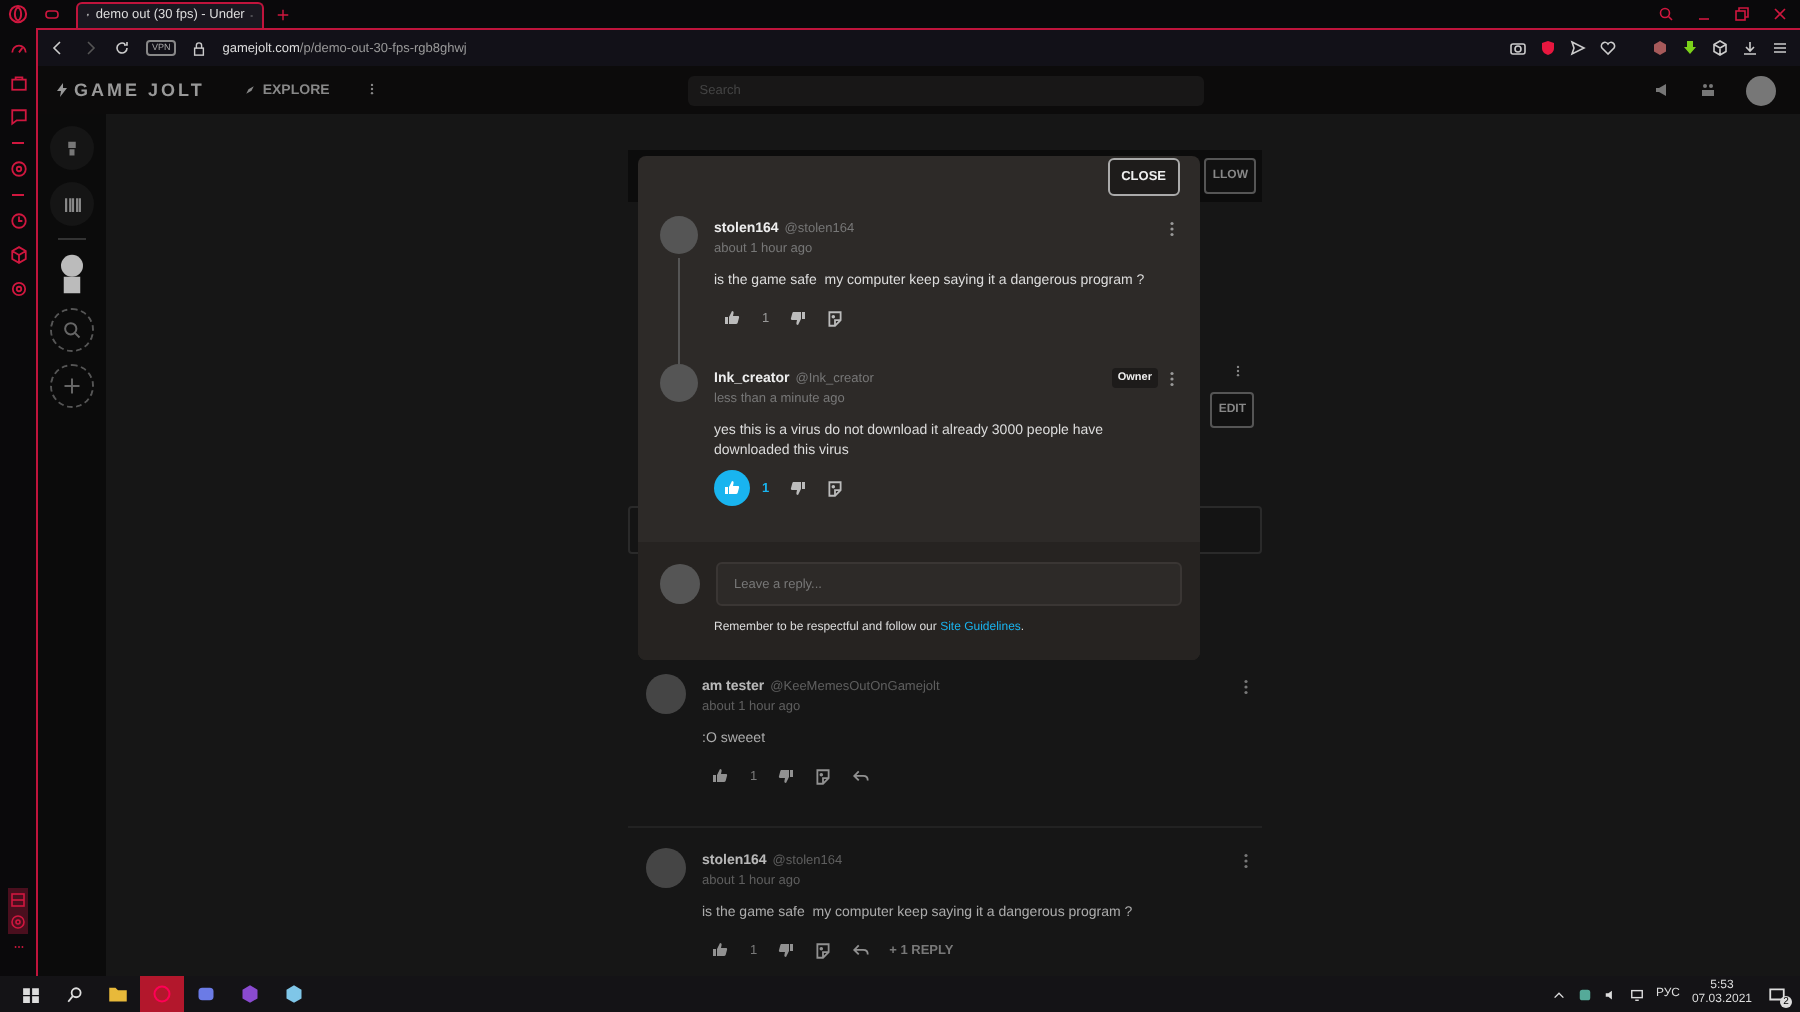 The height and width of the screenshot is (1012, 1800). I want to click on speedometer-icon, so click(18, 49).